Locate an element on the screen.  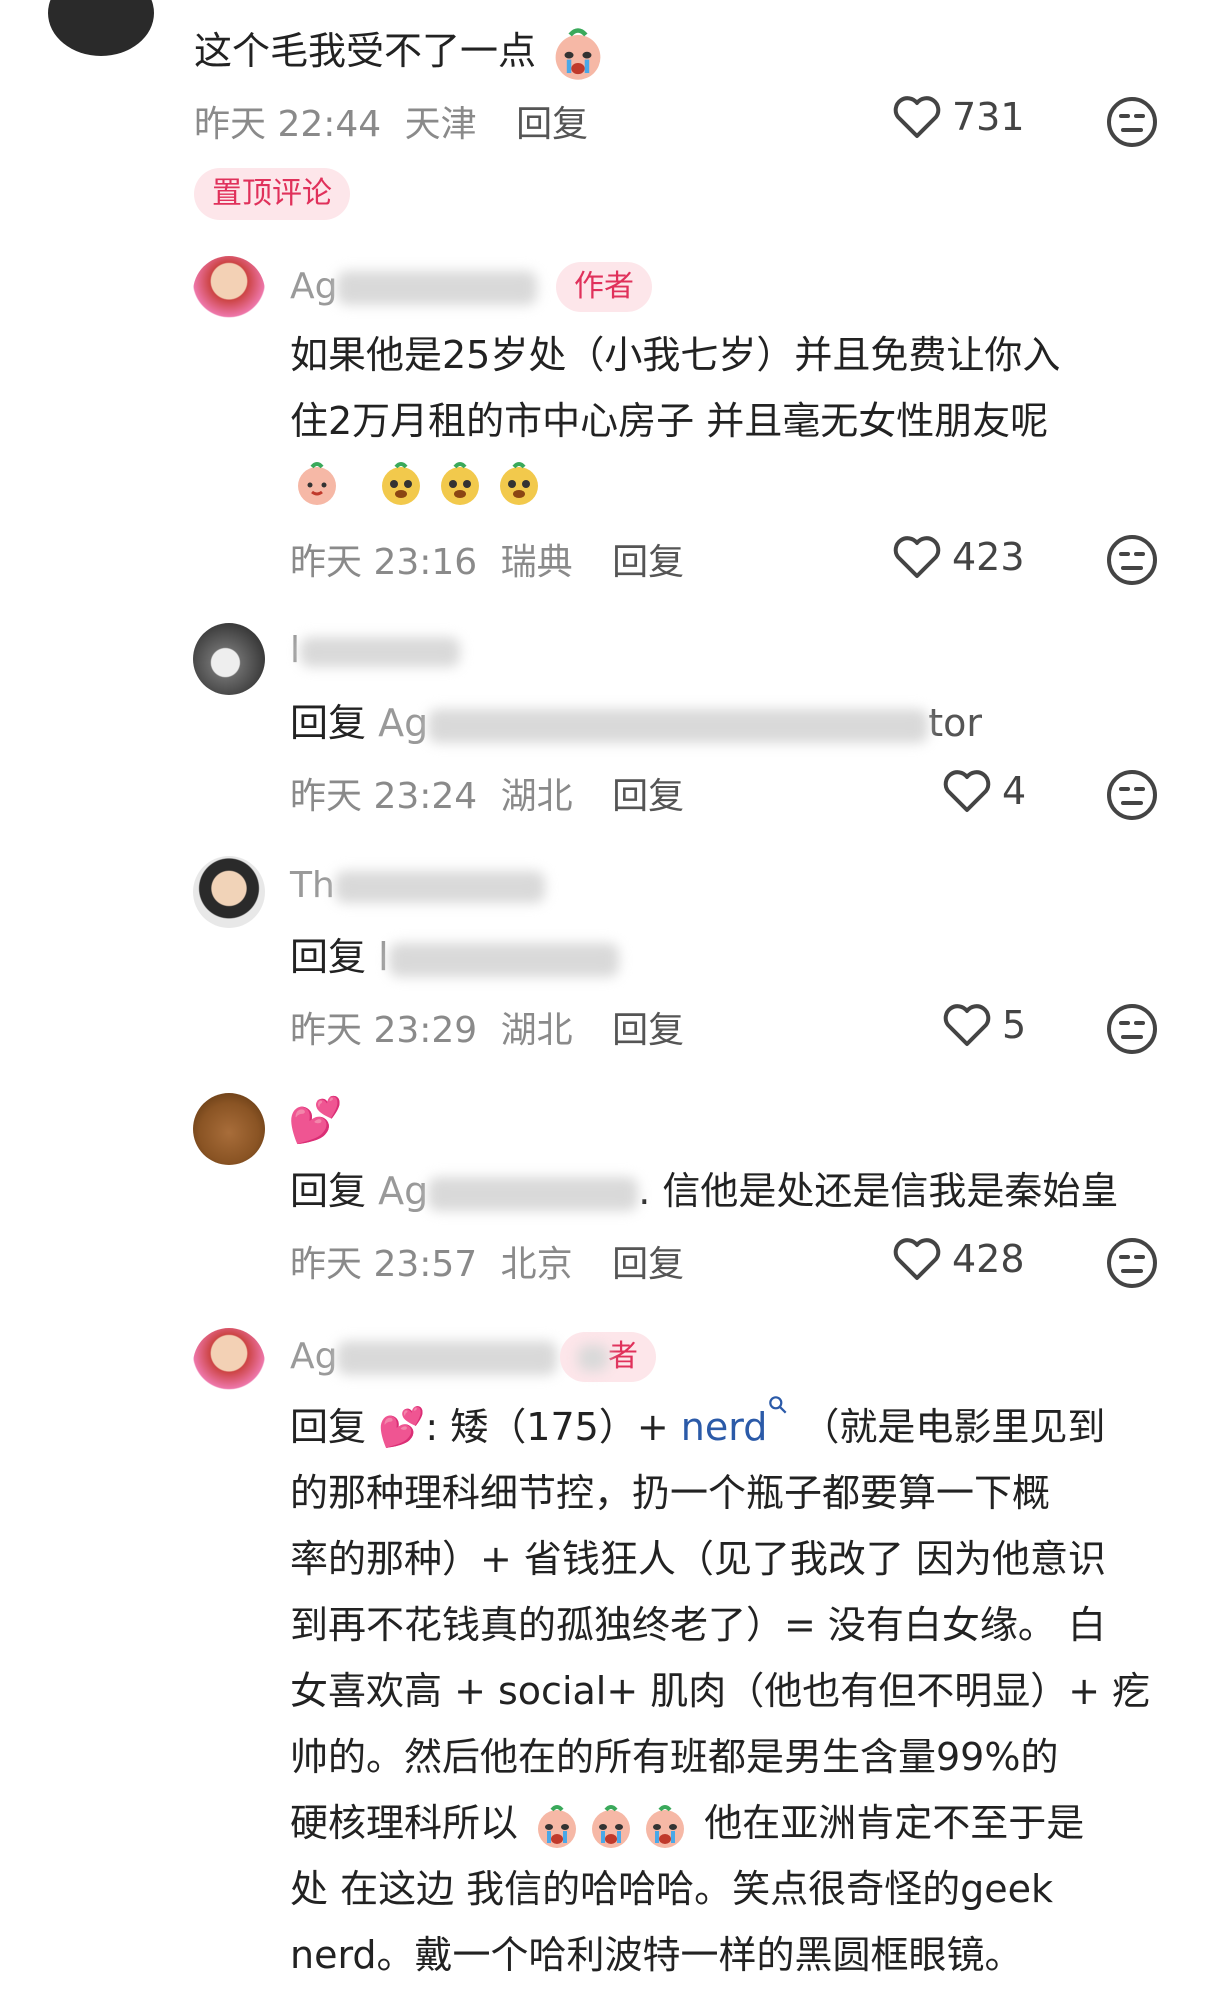
reply-location: 瑞典 is located at coordinates (536, 562).